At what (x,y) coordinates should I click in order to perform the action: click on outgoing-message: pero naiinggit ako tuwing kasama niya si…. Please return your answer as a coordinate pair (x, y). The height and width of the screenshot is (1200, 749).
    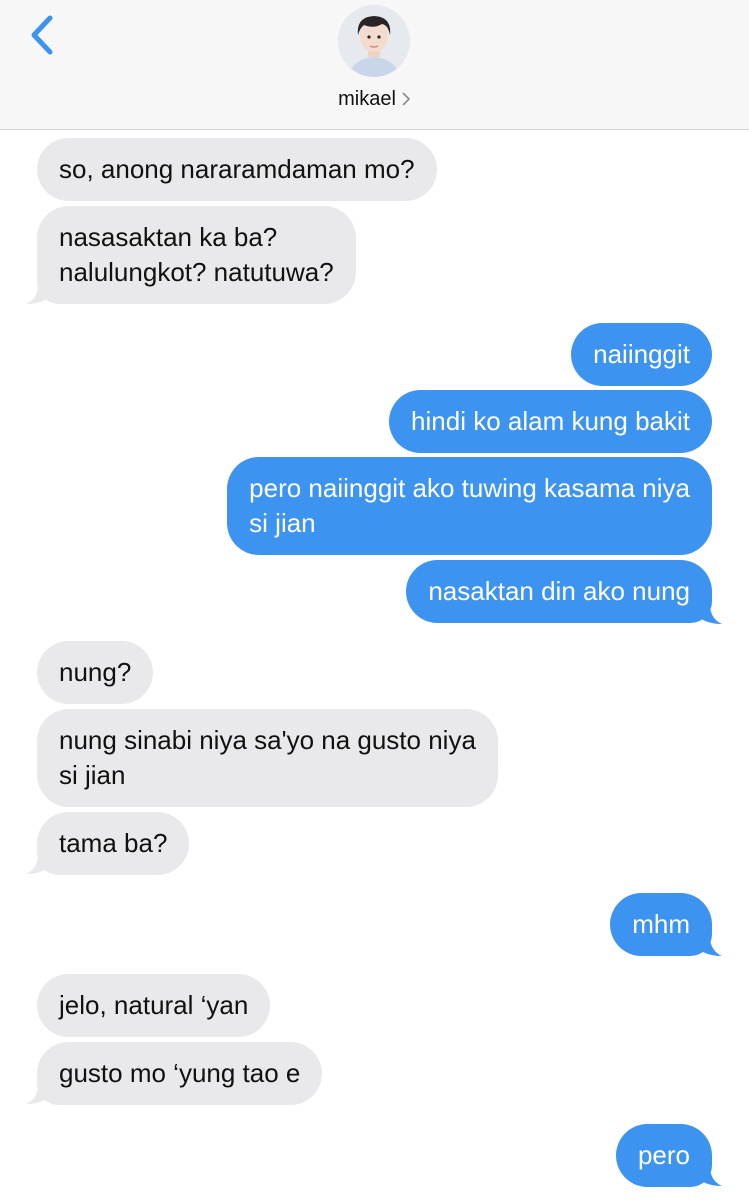
    Looking at the image, I should click on (469, 506).